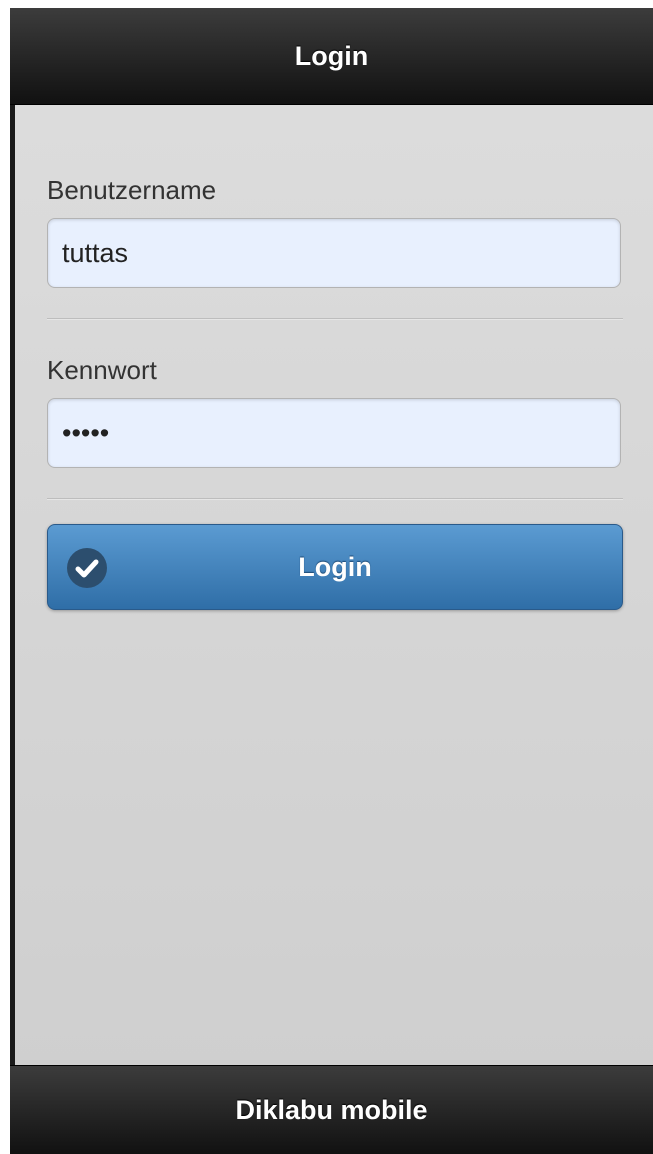 The image size is (653, 1154). I want to click on username-field, so click(334, 253).